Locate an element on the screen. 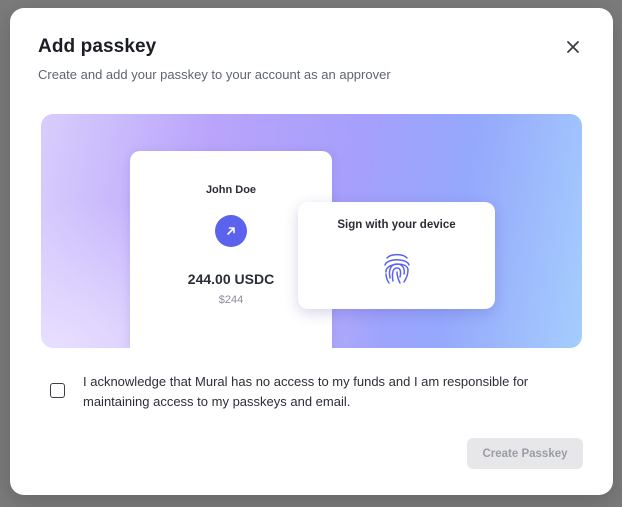 The height and width of the screenshot is (507, 622). arrow-up-right-icon is located at coordinates (231, 231).